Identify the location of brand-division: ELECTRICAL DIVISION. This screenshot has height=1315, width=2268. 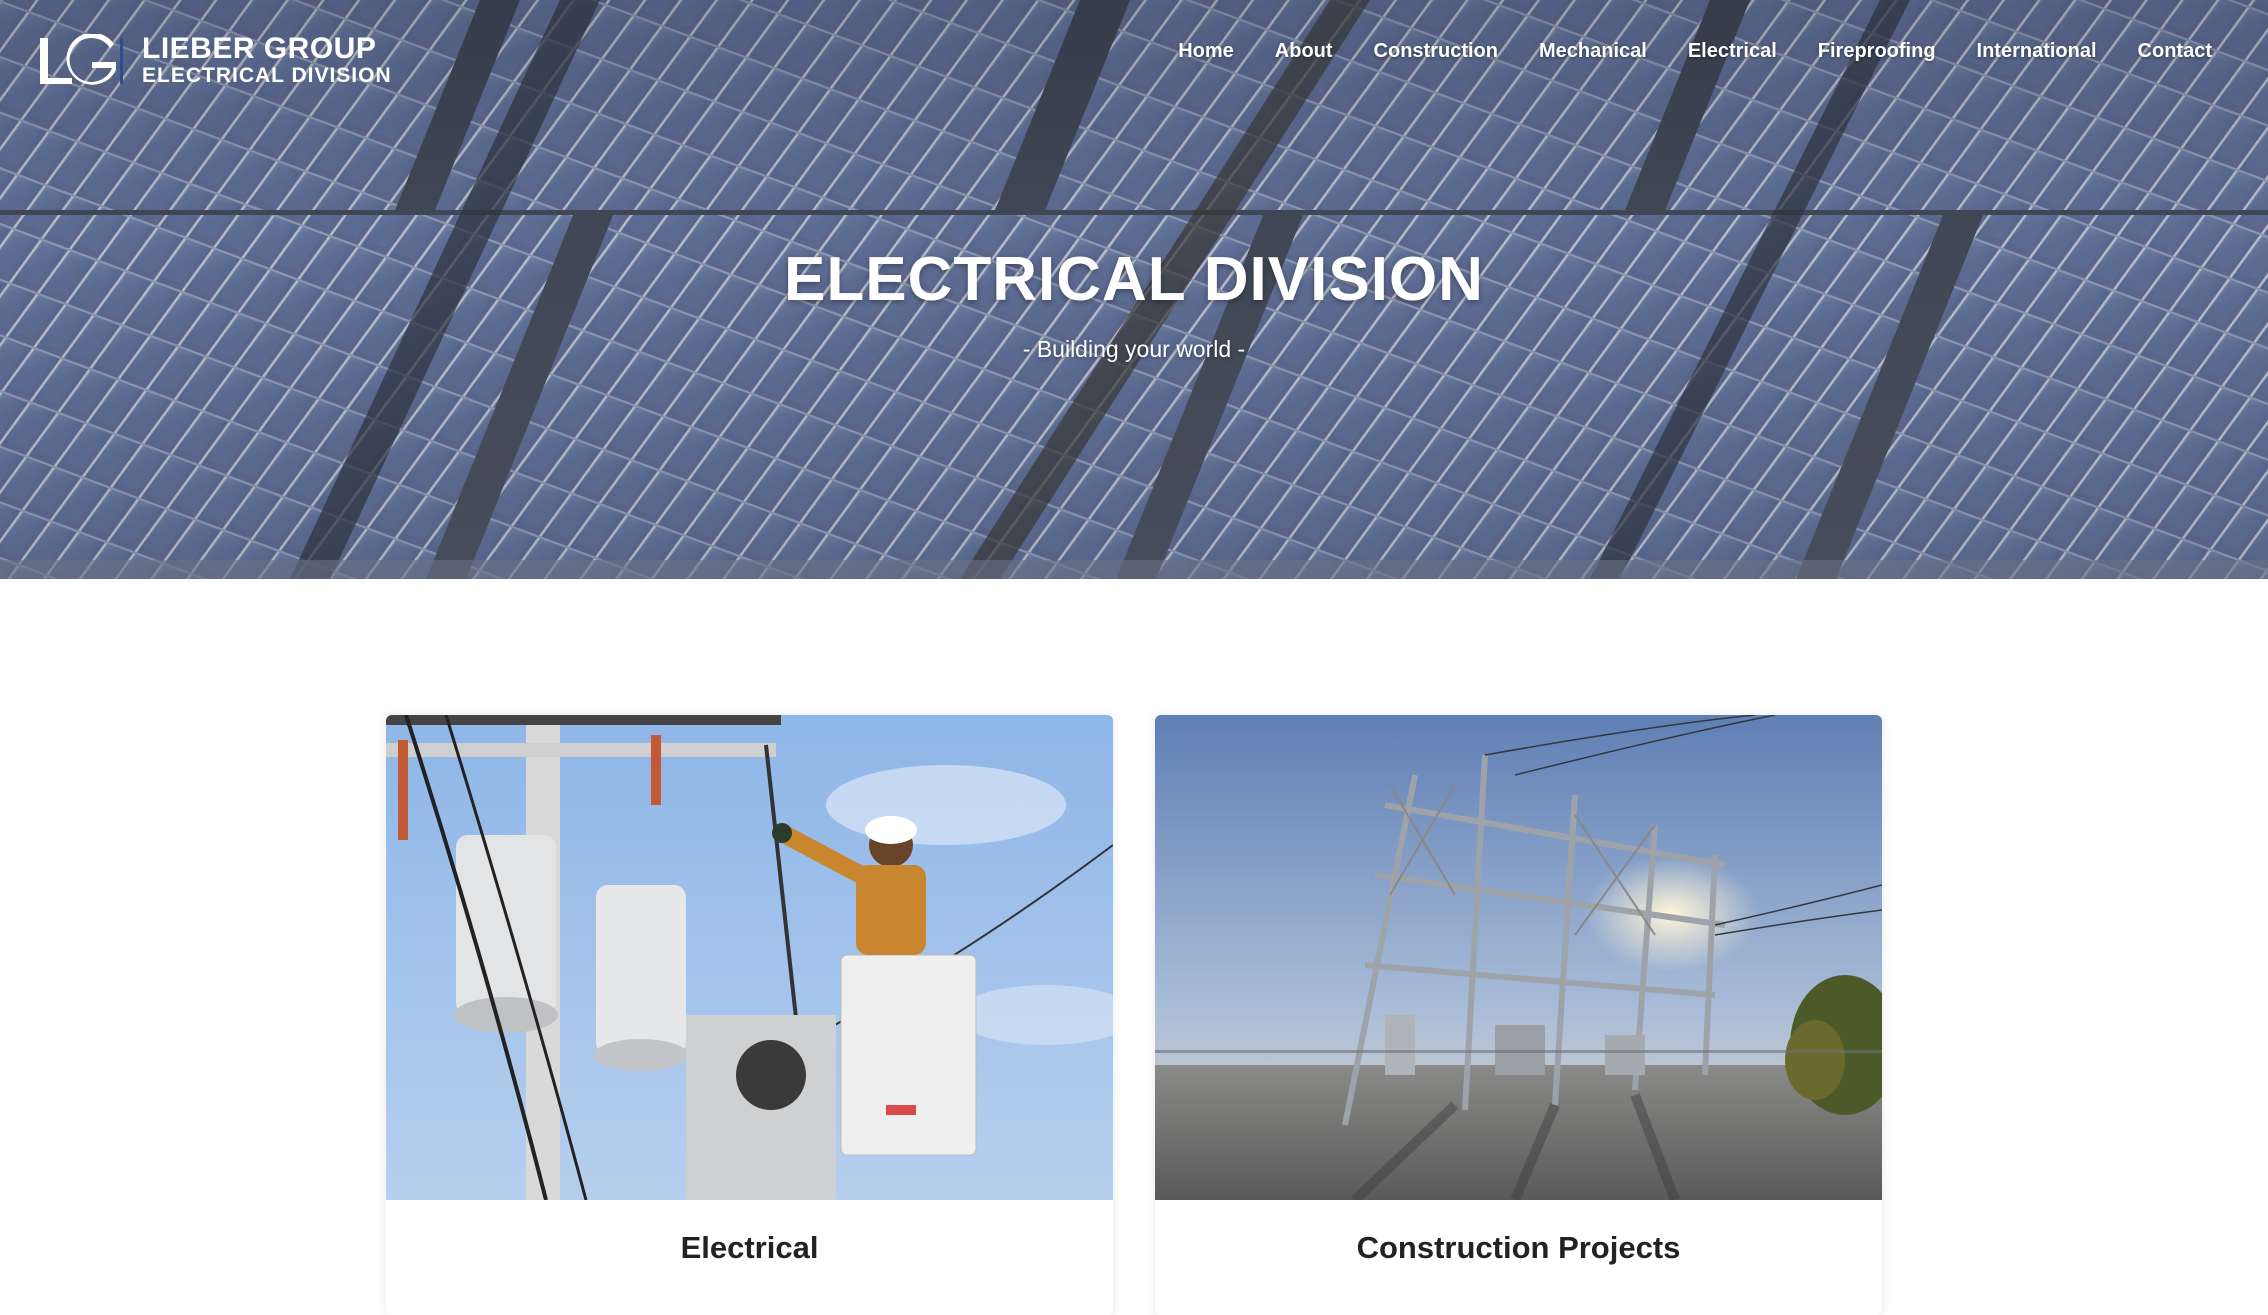
(267, 75).